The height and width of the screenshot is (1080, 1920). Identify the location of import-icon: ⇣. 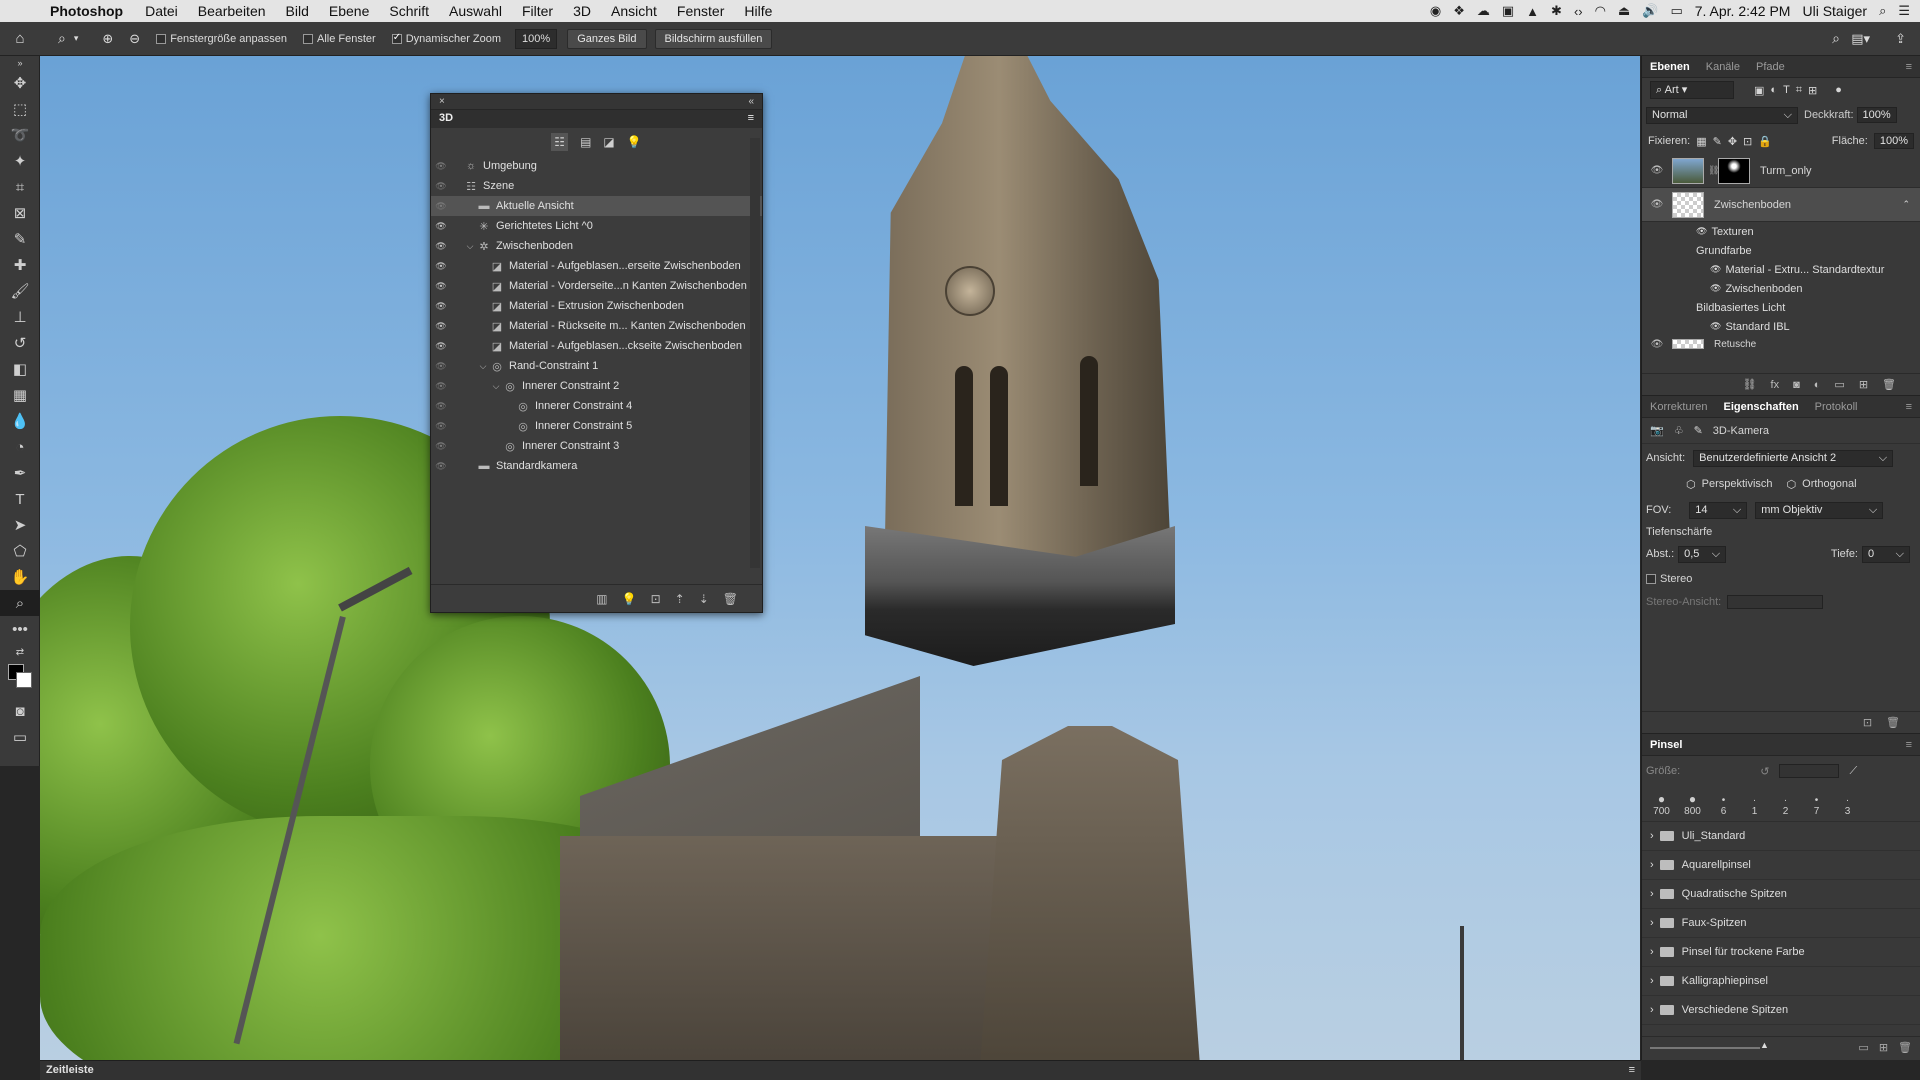
(704, 599).